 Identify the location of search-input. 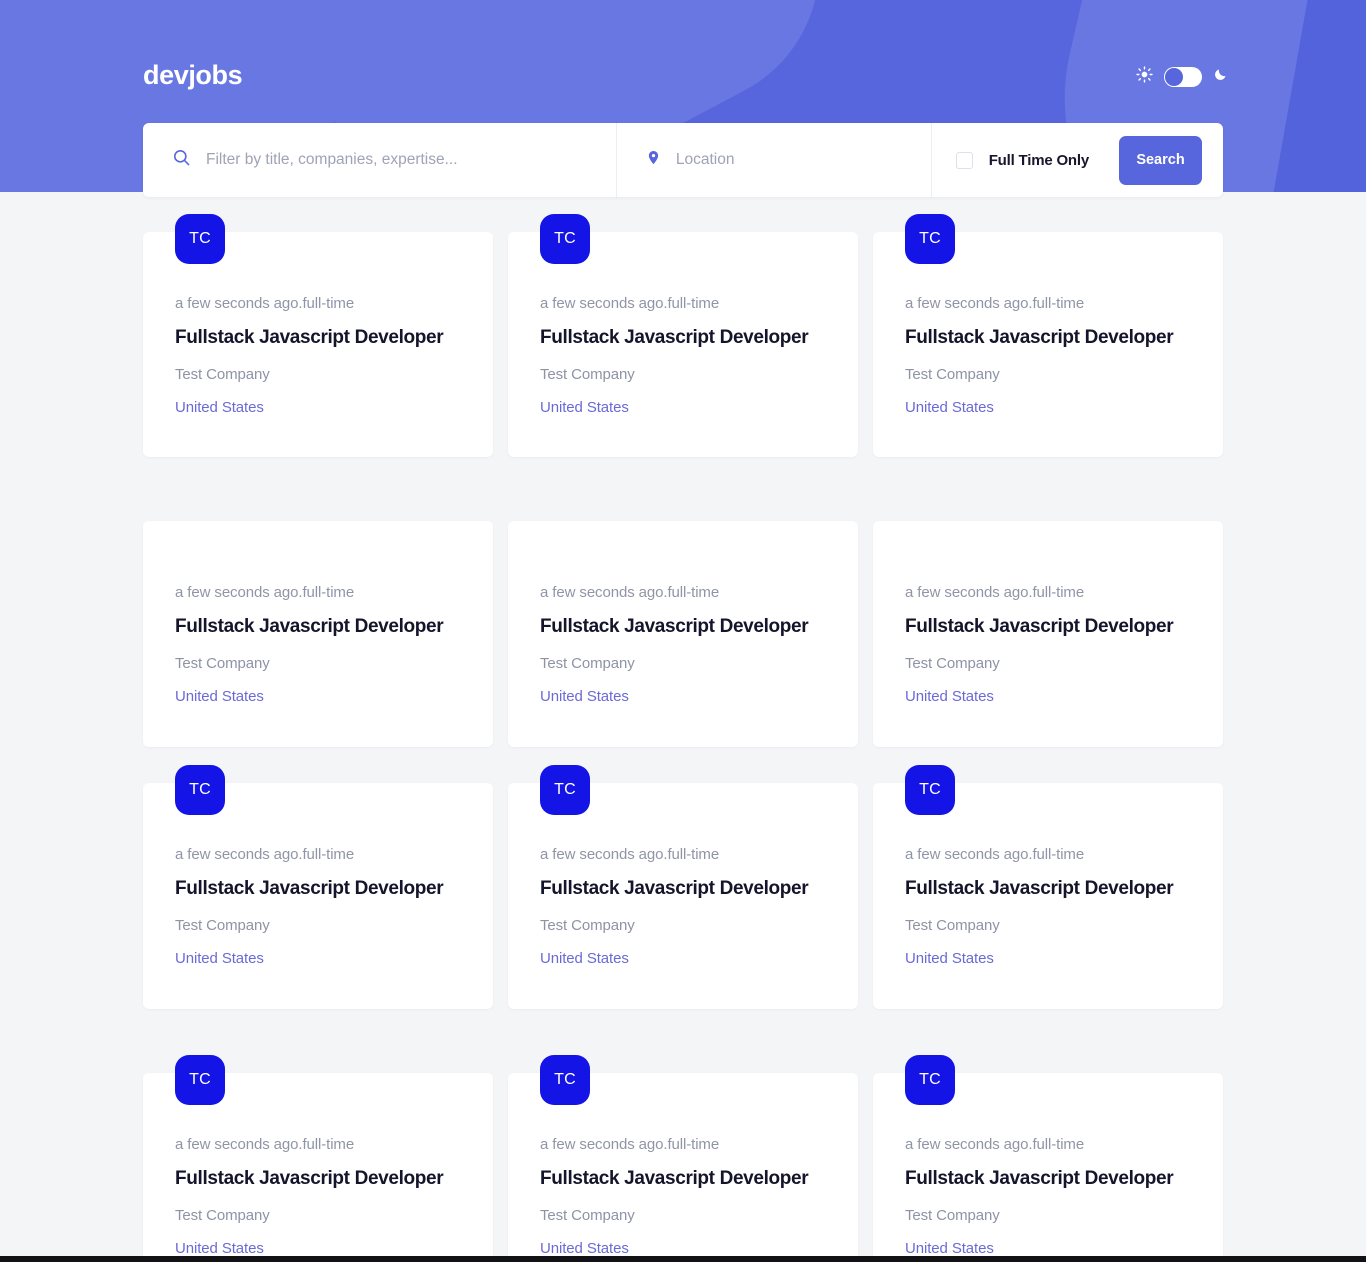
(411, 160).